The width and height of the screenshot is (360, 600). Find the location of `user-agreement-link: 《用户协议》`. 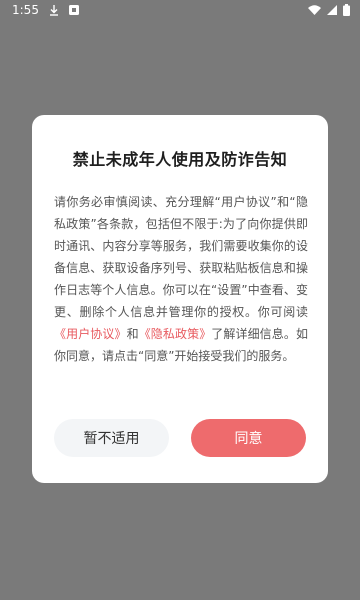

user-agreement-link: 《用户协议》 is located at coordinates (90, 334).